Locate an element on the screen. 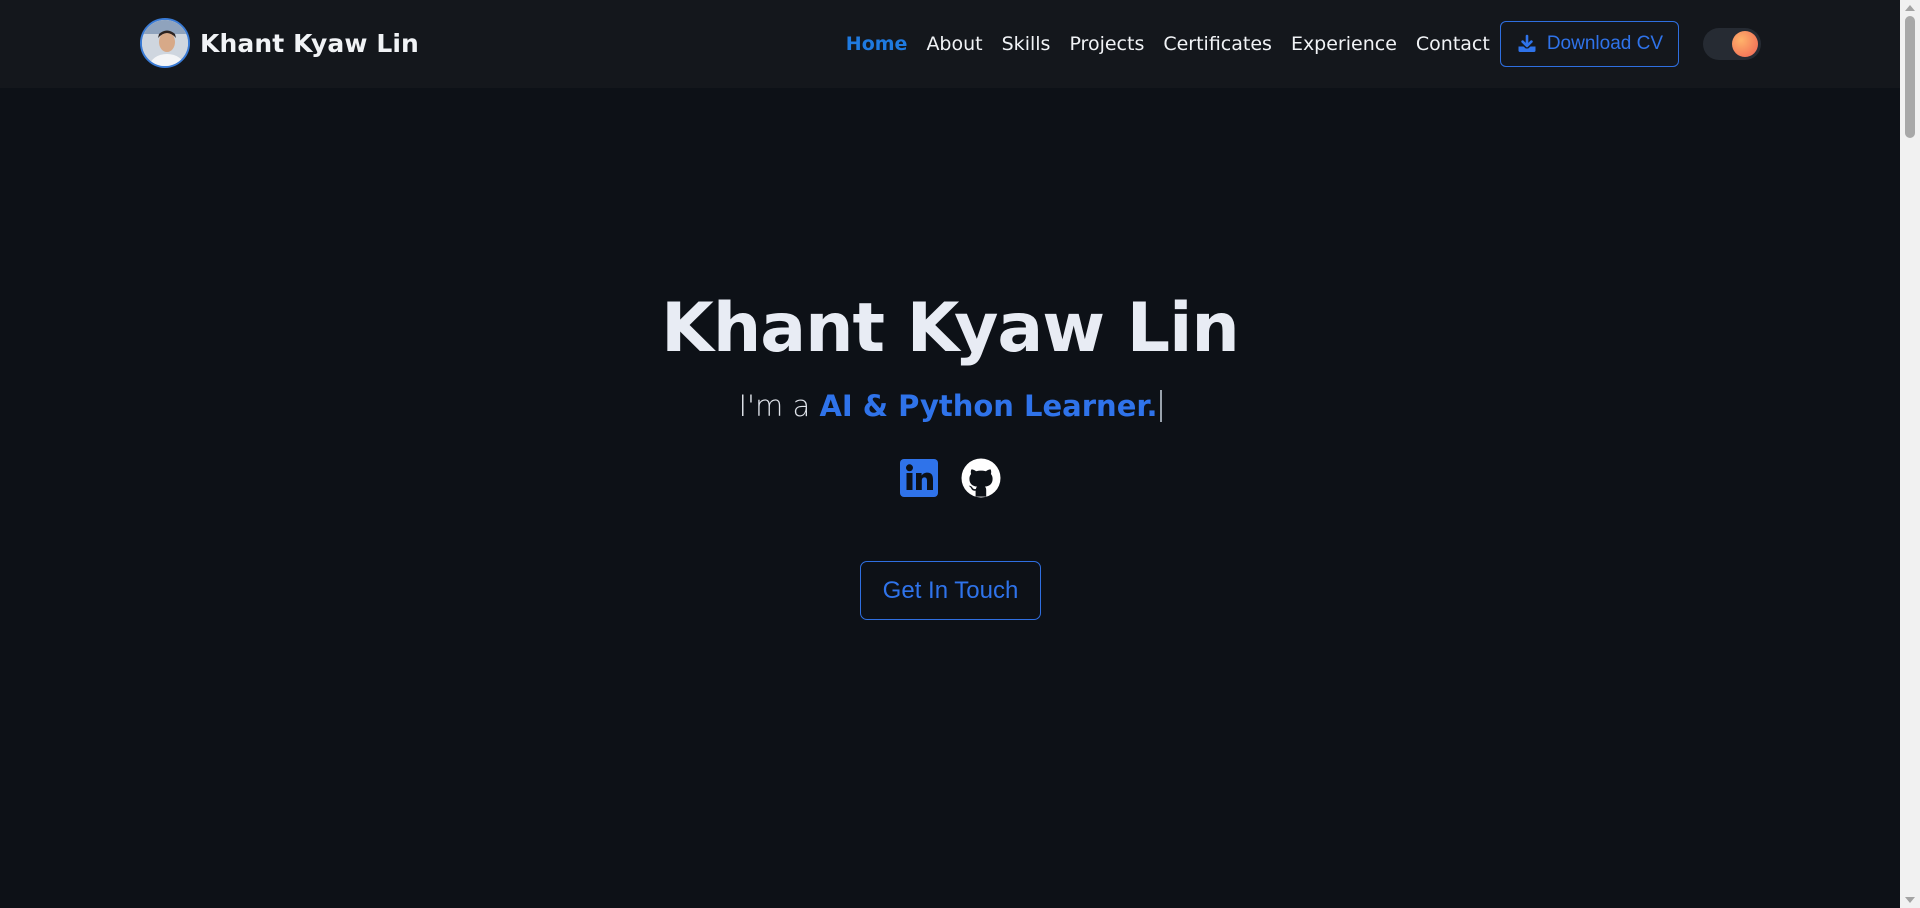 This screenshot has height=908, width=1920. nav-link-experience: Experience is located at coordinates (1344, 44).